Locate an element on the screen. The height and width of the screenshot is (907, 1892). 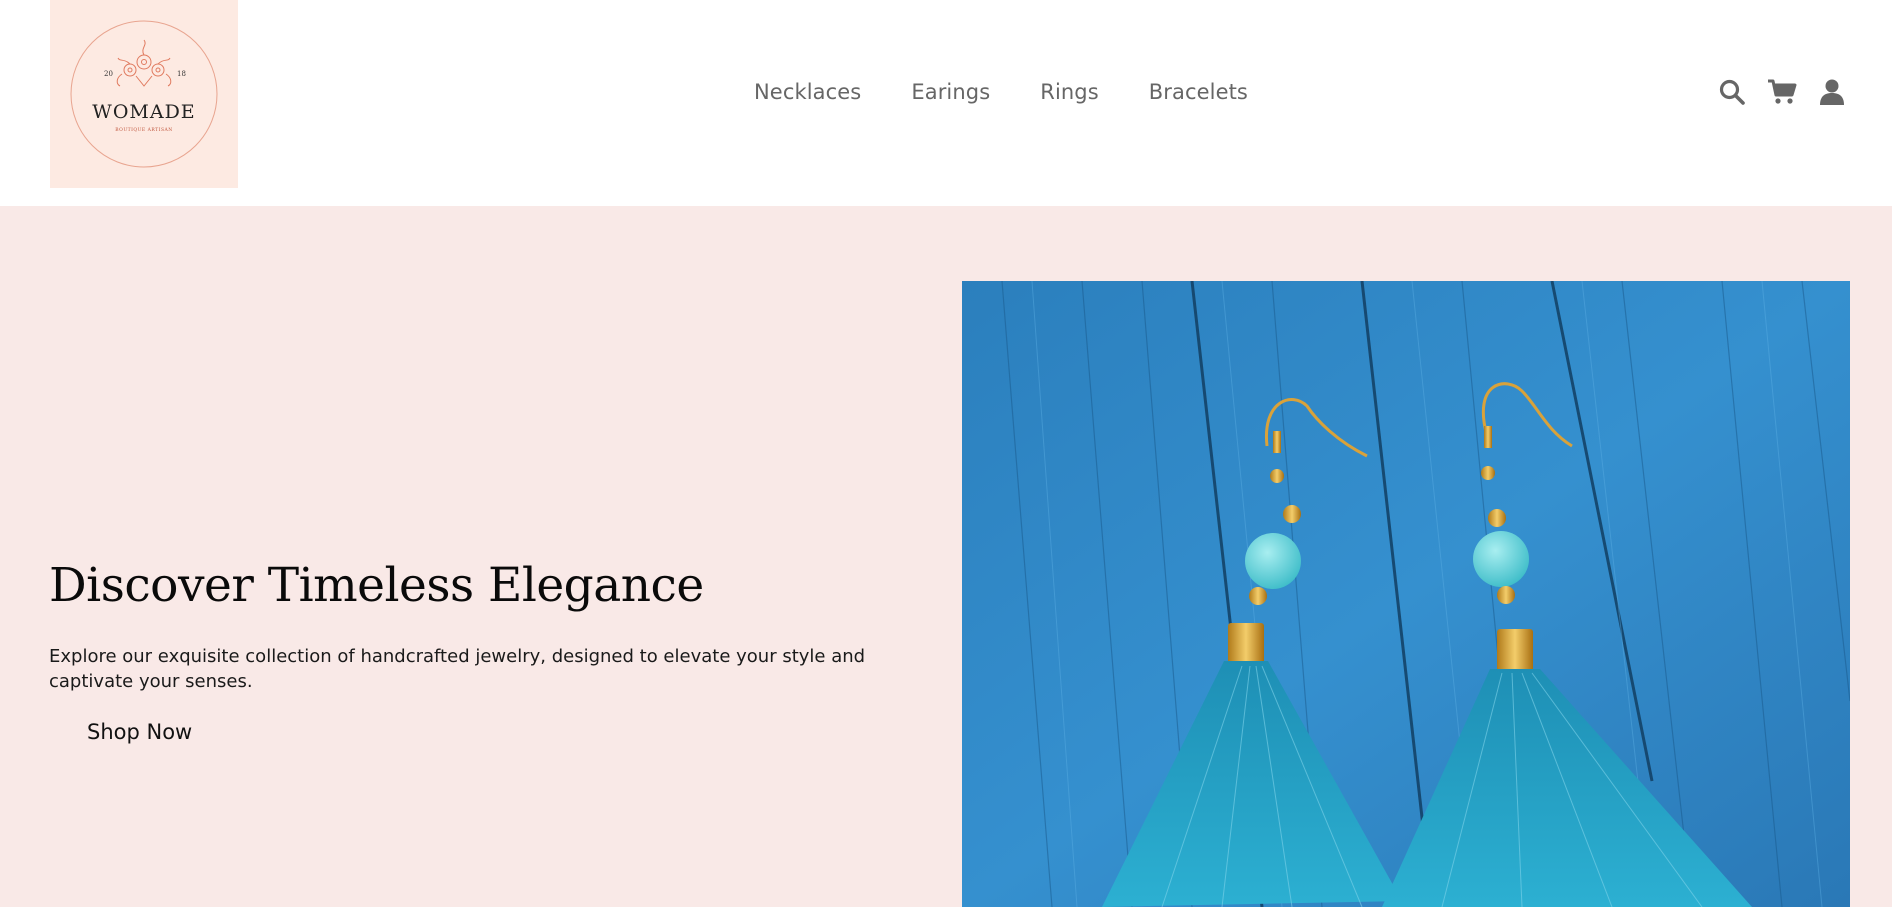
shop-now-button: Shop Now is located at coordinates (139, 732).